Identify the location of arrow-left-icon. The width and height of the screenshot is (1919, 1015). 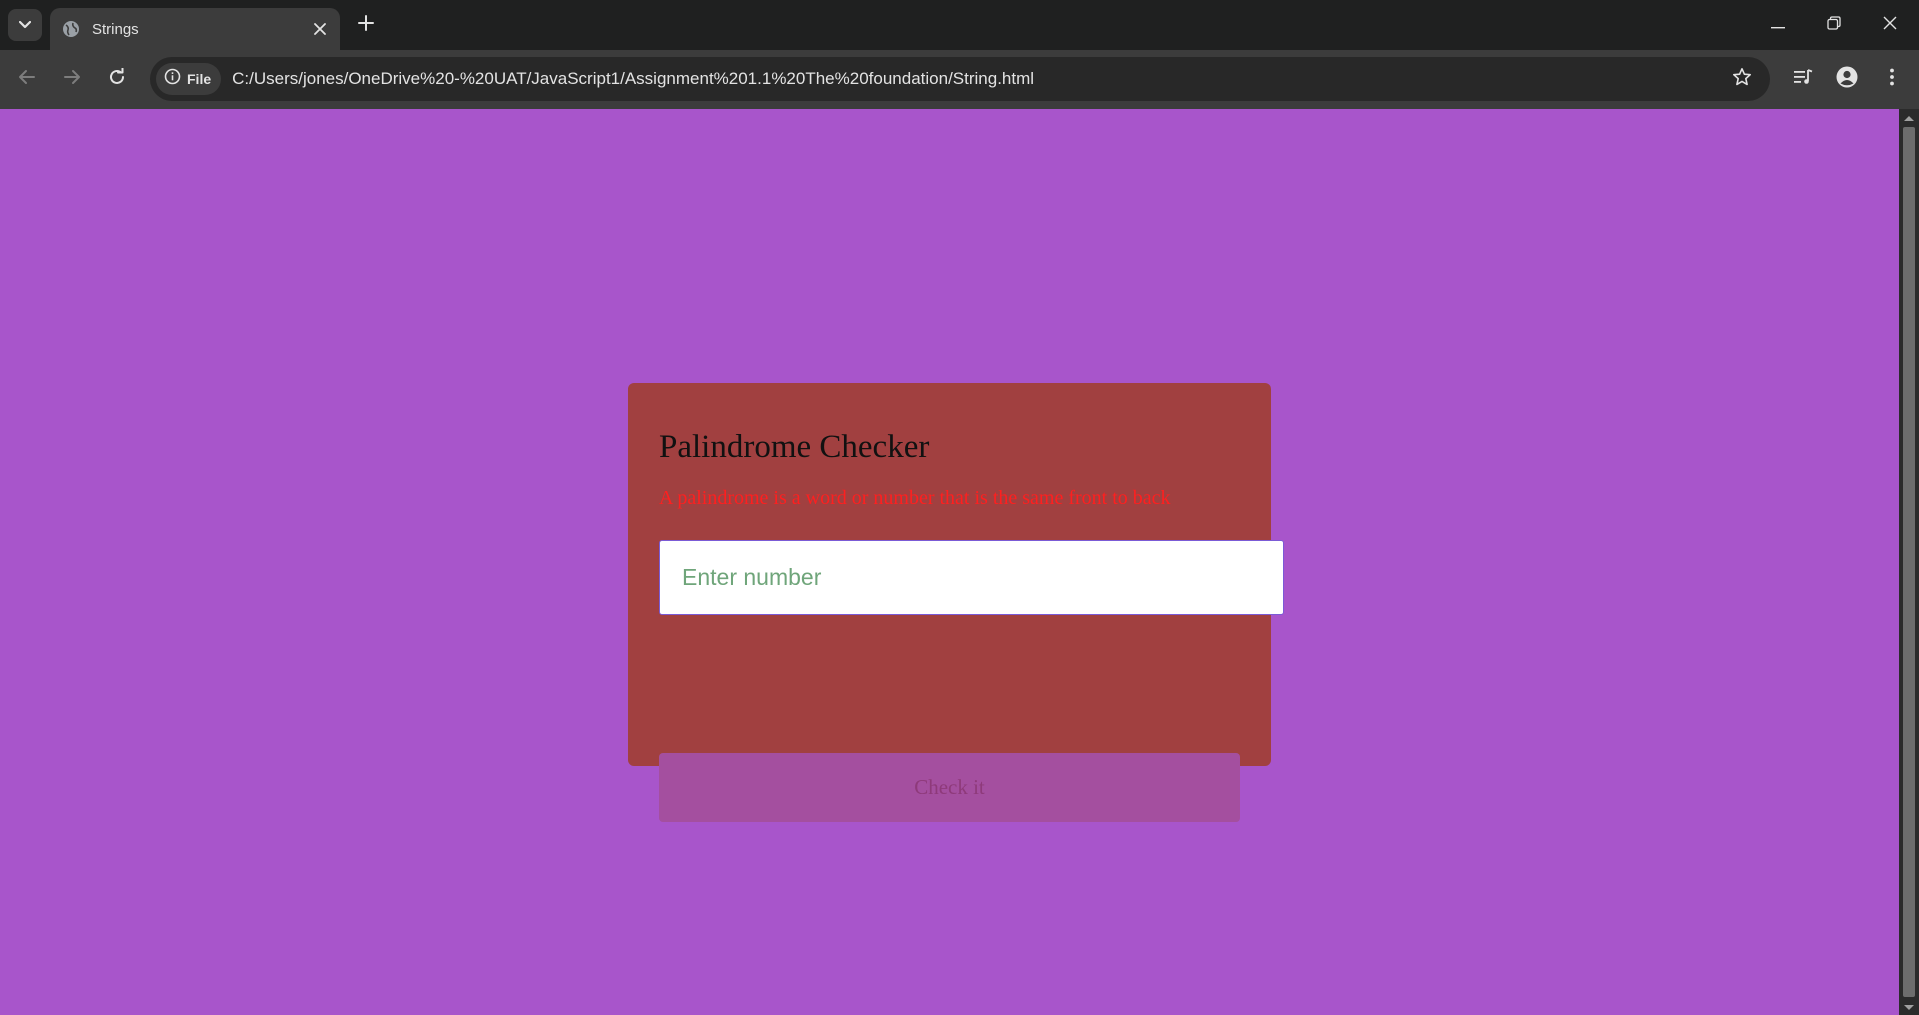
(27, 79).